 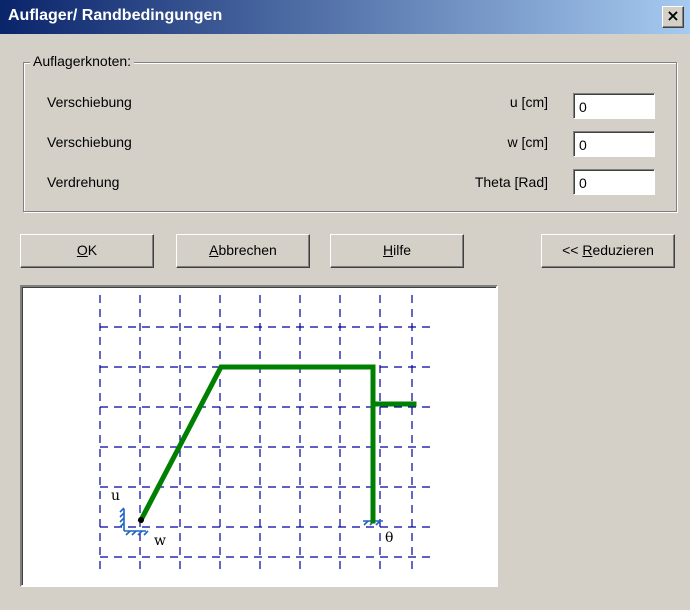 I want to click on group-legend: Auflagerknoten:, so click(x=82, y=61).